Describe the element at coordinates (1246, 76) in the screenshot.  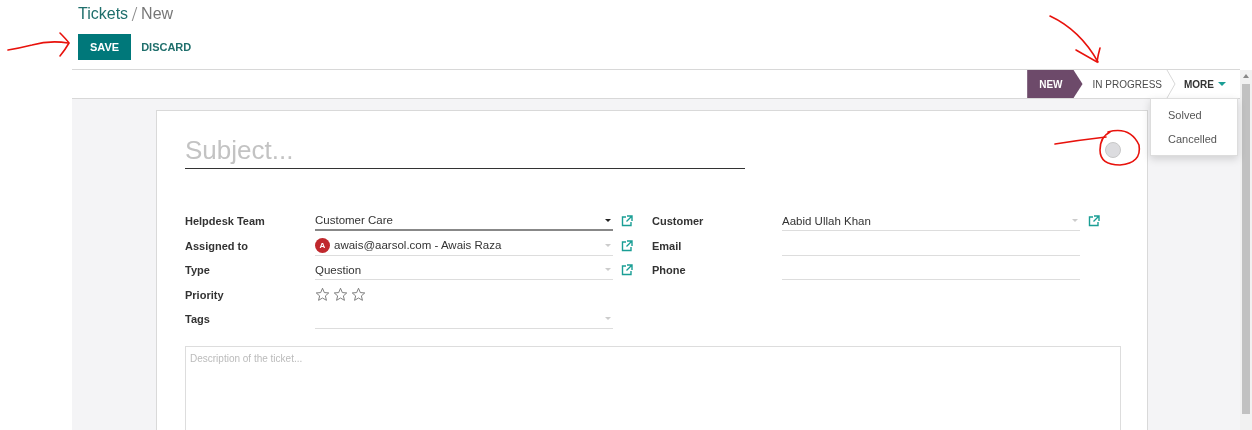
I see `scroll-up-icon` at that location.